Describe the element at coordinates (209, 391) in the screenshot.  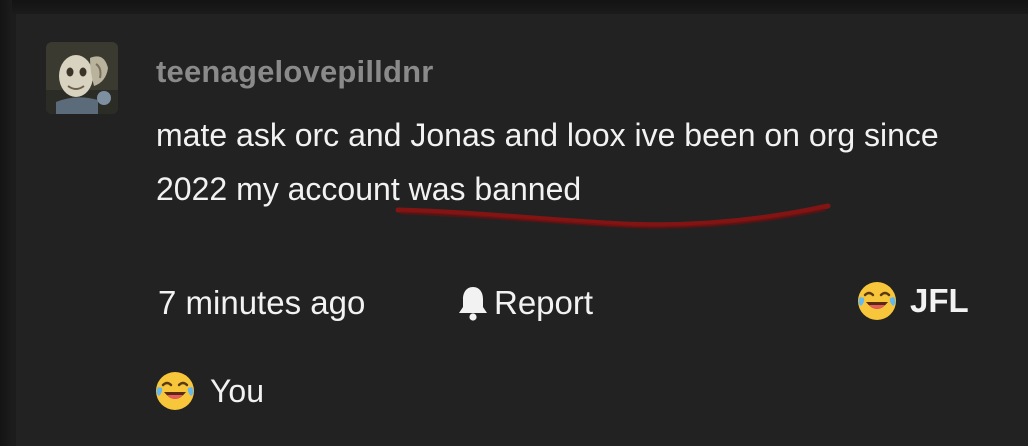
I see `reacted-by-row: You` at that location.